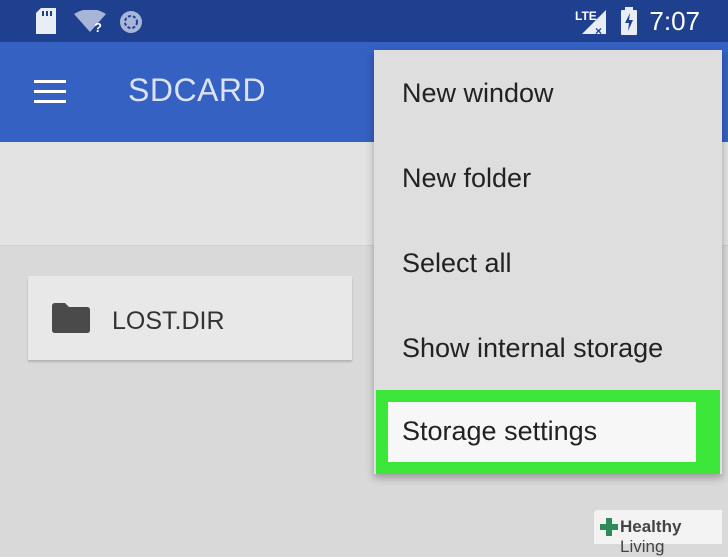 Image resolution: width=728 pixels, height=557 pixels. I want to click on status-bar: ? LTE × 7:07, so click(364, 21).